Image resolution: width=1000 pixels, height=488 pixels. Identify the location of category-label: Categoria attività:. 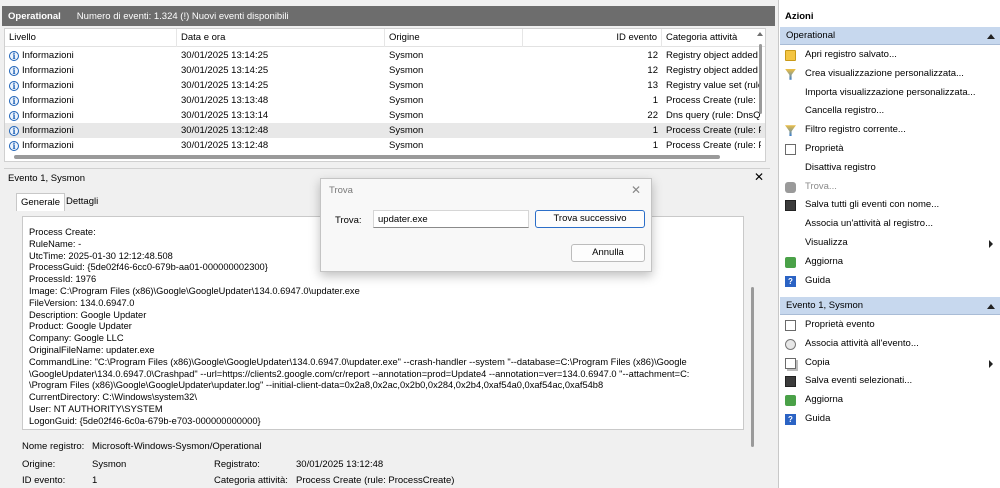
(251, 480).